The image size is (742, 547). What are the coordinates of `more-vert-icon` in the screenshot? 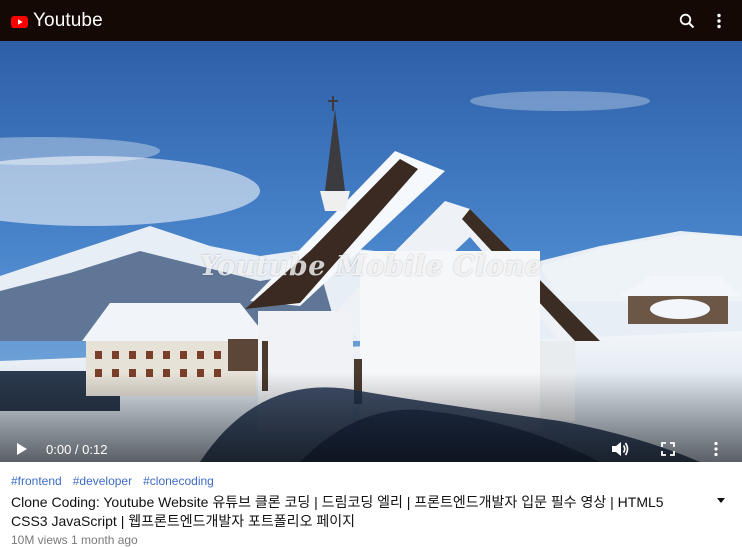 It's located at (719, 21).